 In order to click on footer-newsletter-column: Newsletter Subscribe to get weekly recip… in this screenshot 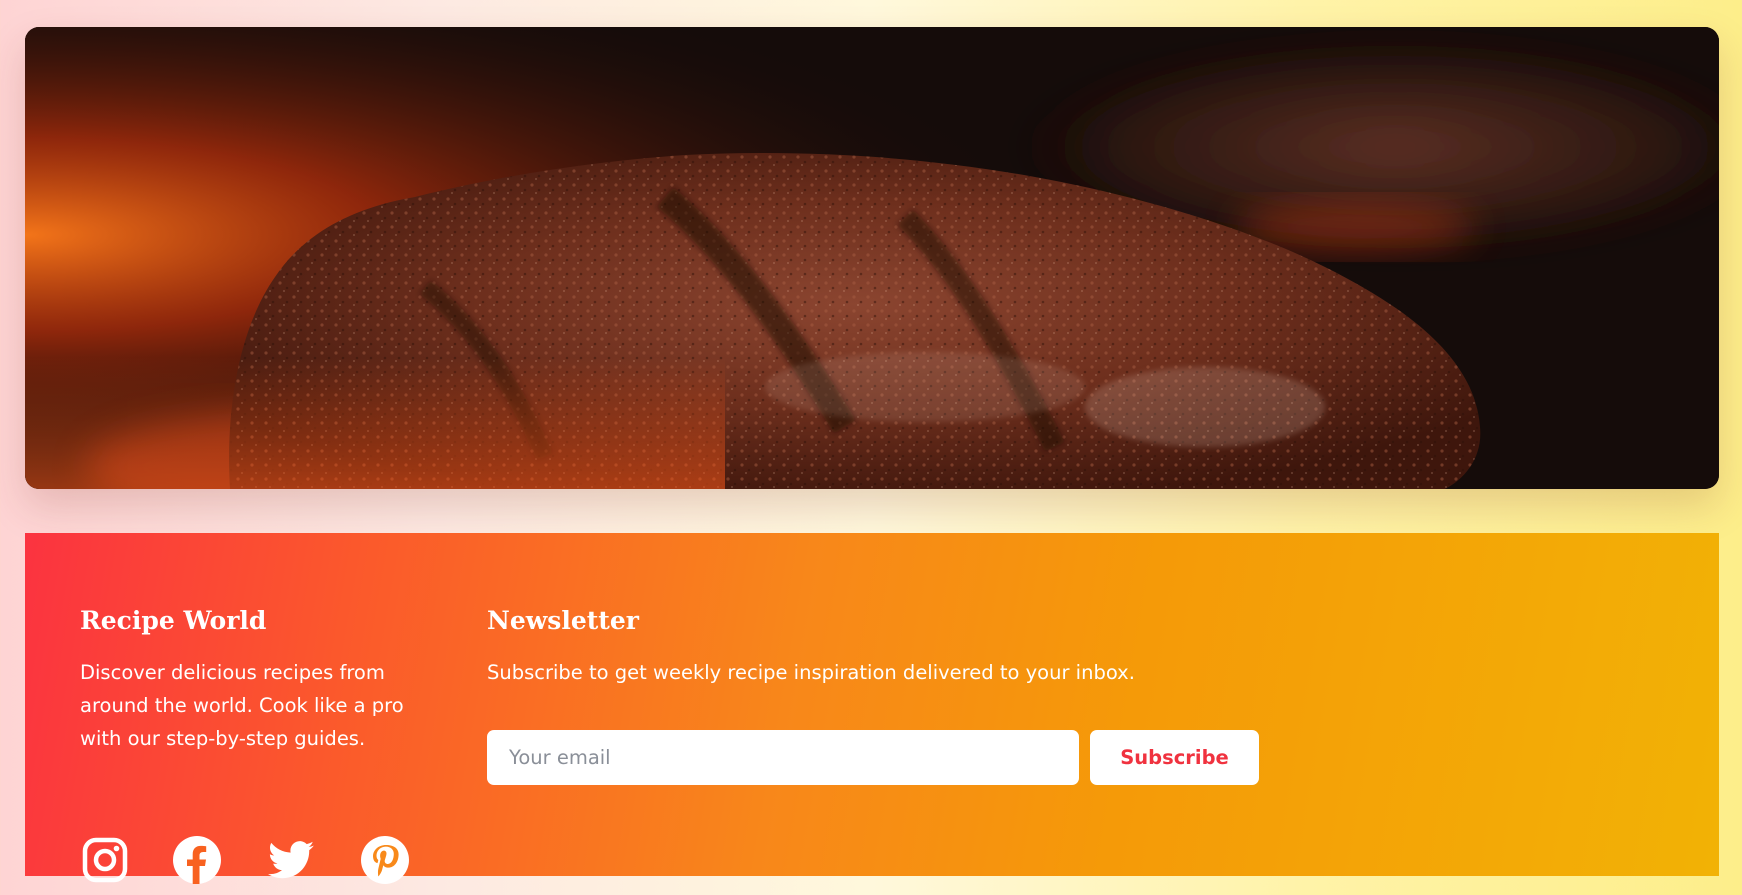, I will do `click(887, 694)`.